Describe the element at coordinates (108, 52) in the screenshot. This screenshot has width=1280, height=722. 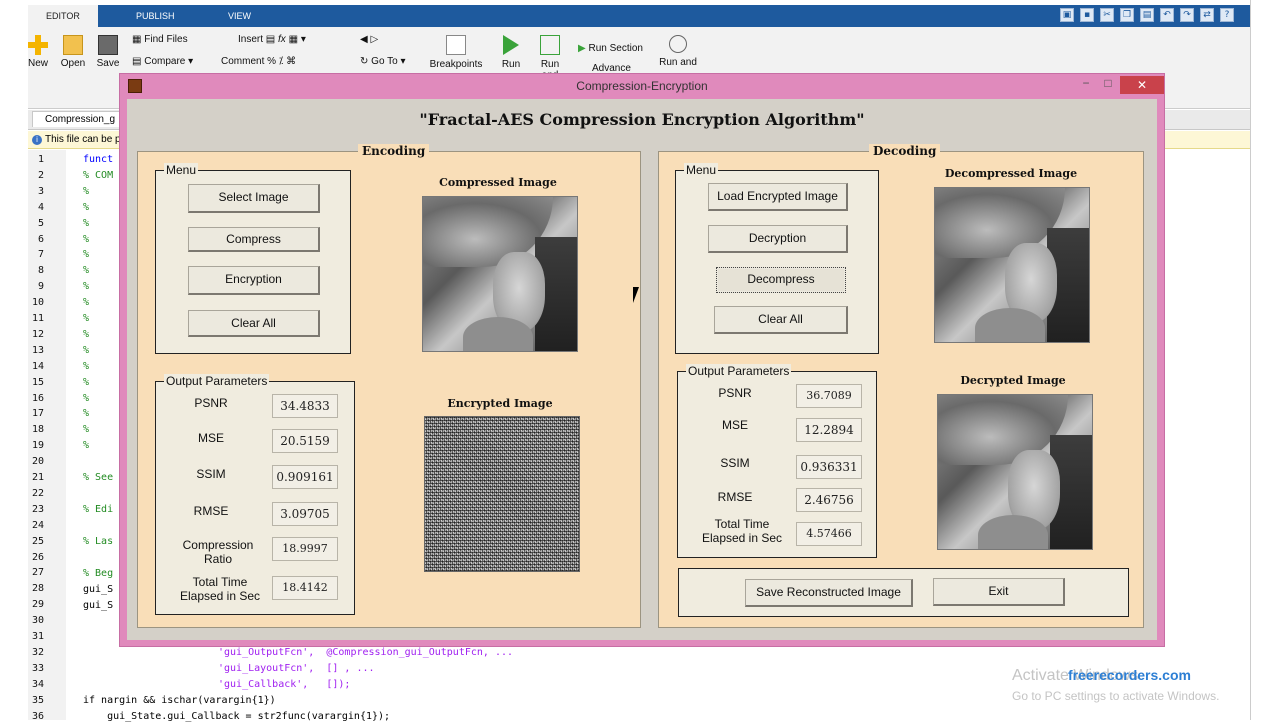
I see `save-button: Save` at that location.